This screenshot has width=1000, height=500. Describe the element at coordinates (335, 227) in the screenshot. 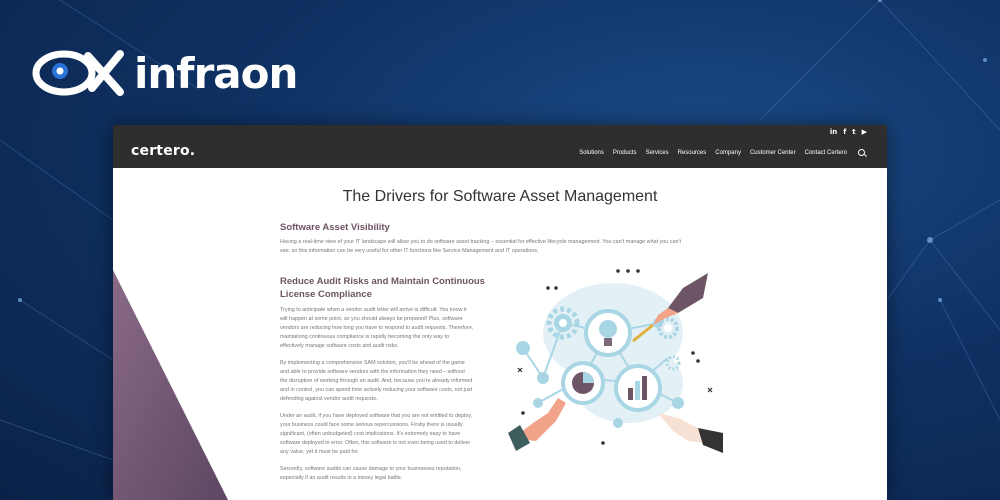

I see `section1-heading: Software Asset Visibility` at that location.